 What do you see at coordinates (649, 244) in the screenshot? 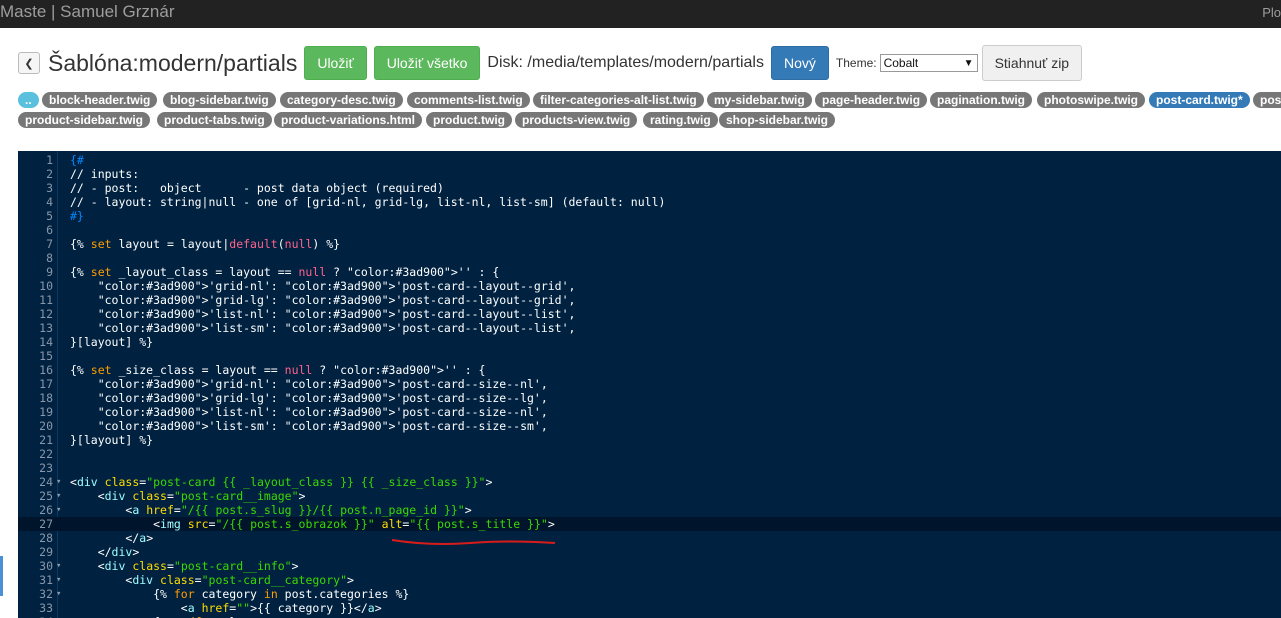
I see `code-line: 7 {% set layout = layout|default(null) %}` at bounding box center [649, 244].